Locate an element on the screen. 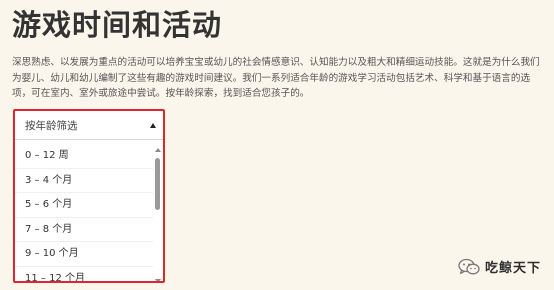 Image resolution: width=554 pixels, height=290 pixels. age-option: 7 – 8 个月 is located at coordinates (84, 230).